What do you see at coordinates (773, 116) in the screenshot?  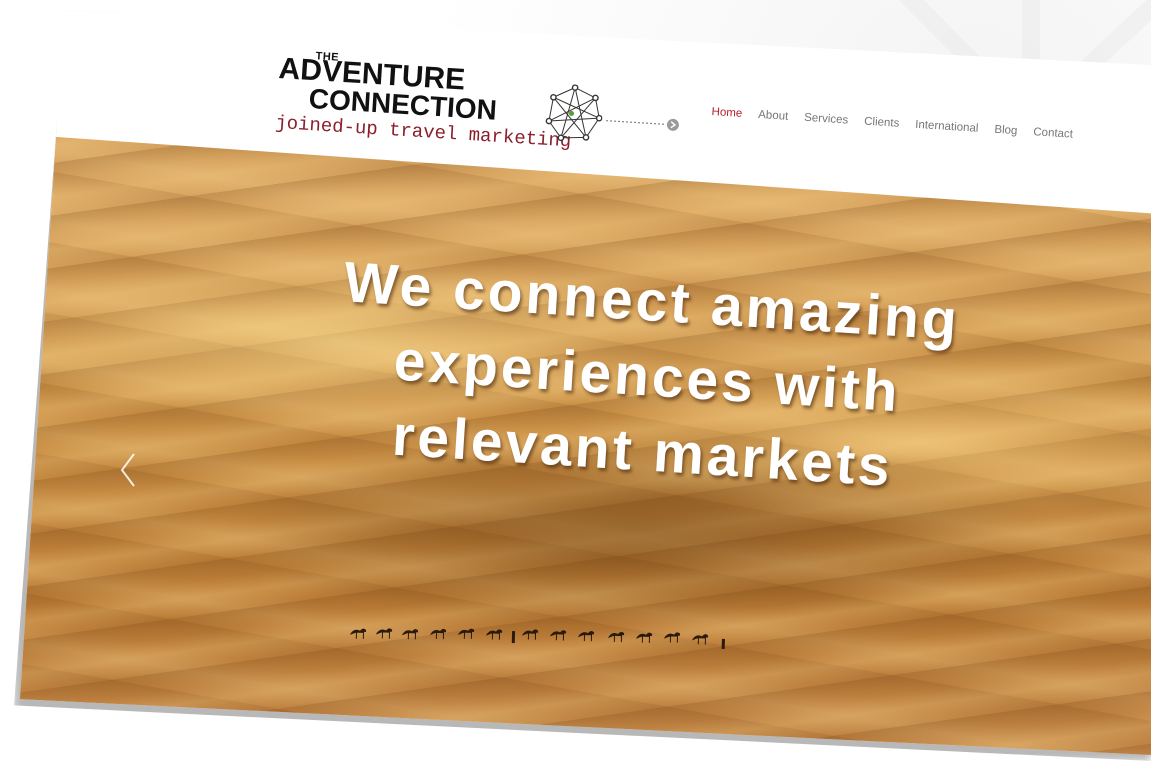 I see `nav-about: About` at bounding box center [773, 116].